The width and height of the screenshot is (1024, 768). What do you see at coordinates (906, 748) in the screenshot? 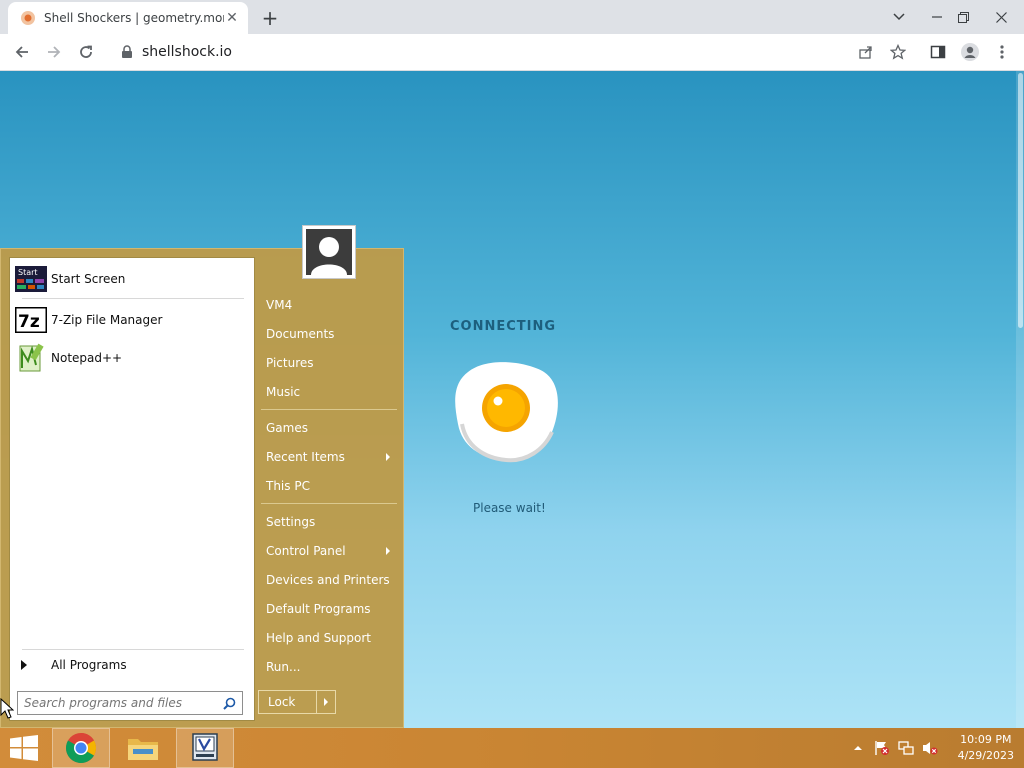
I see `network-icon` at bounding box center [906, 748].